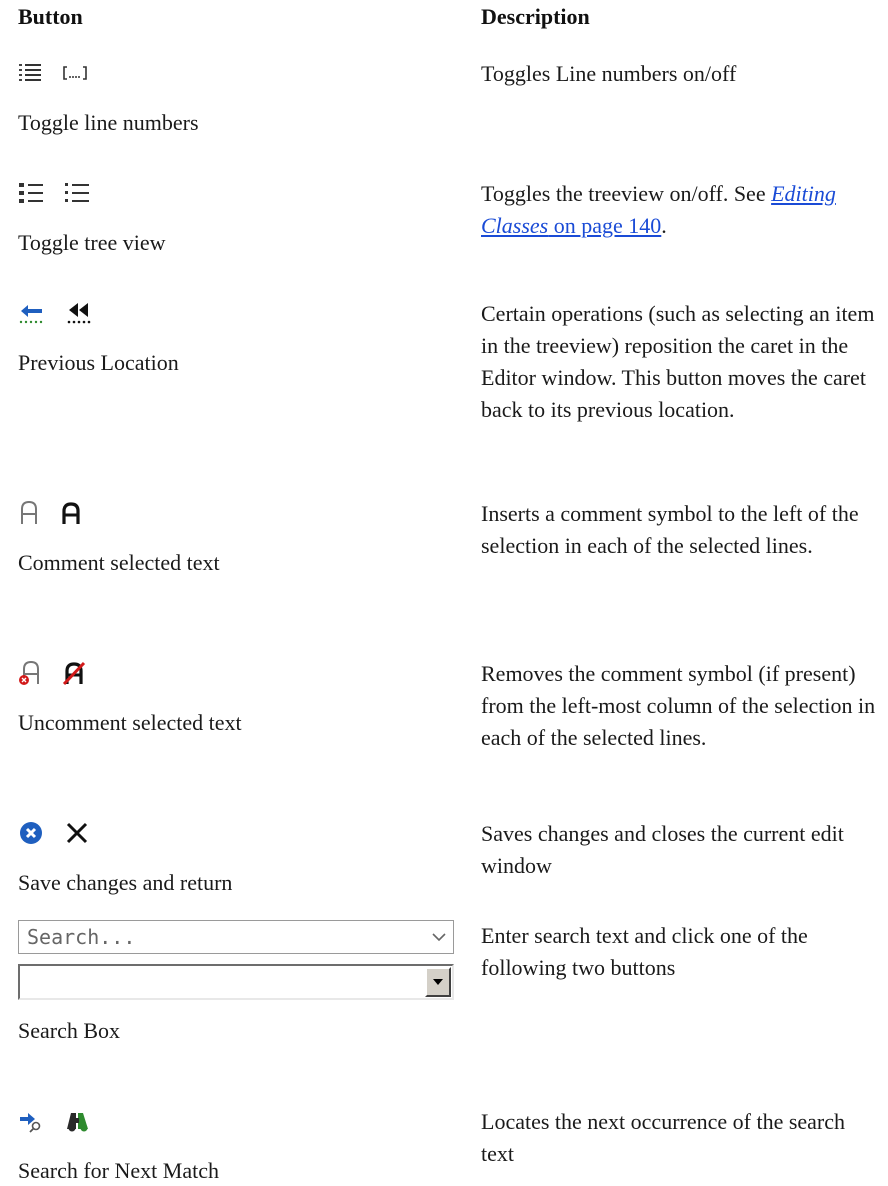 Image resolution: width=888 pixels, height=1186 pixels. I want to click on find-next-icon, so click(31, 1121).